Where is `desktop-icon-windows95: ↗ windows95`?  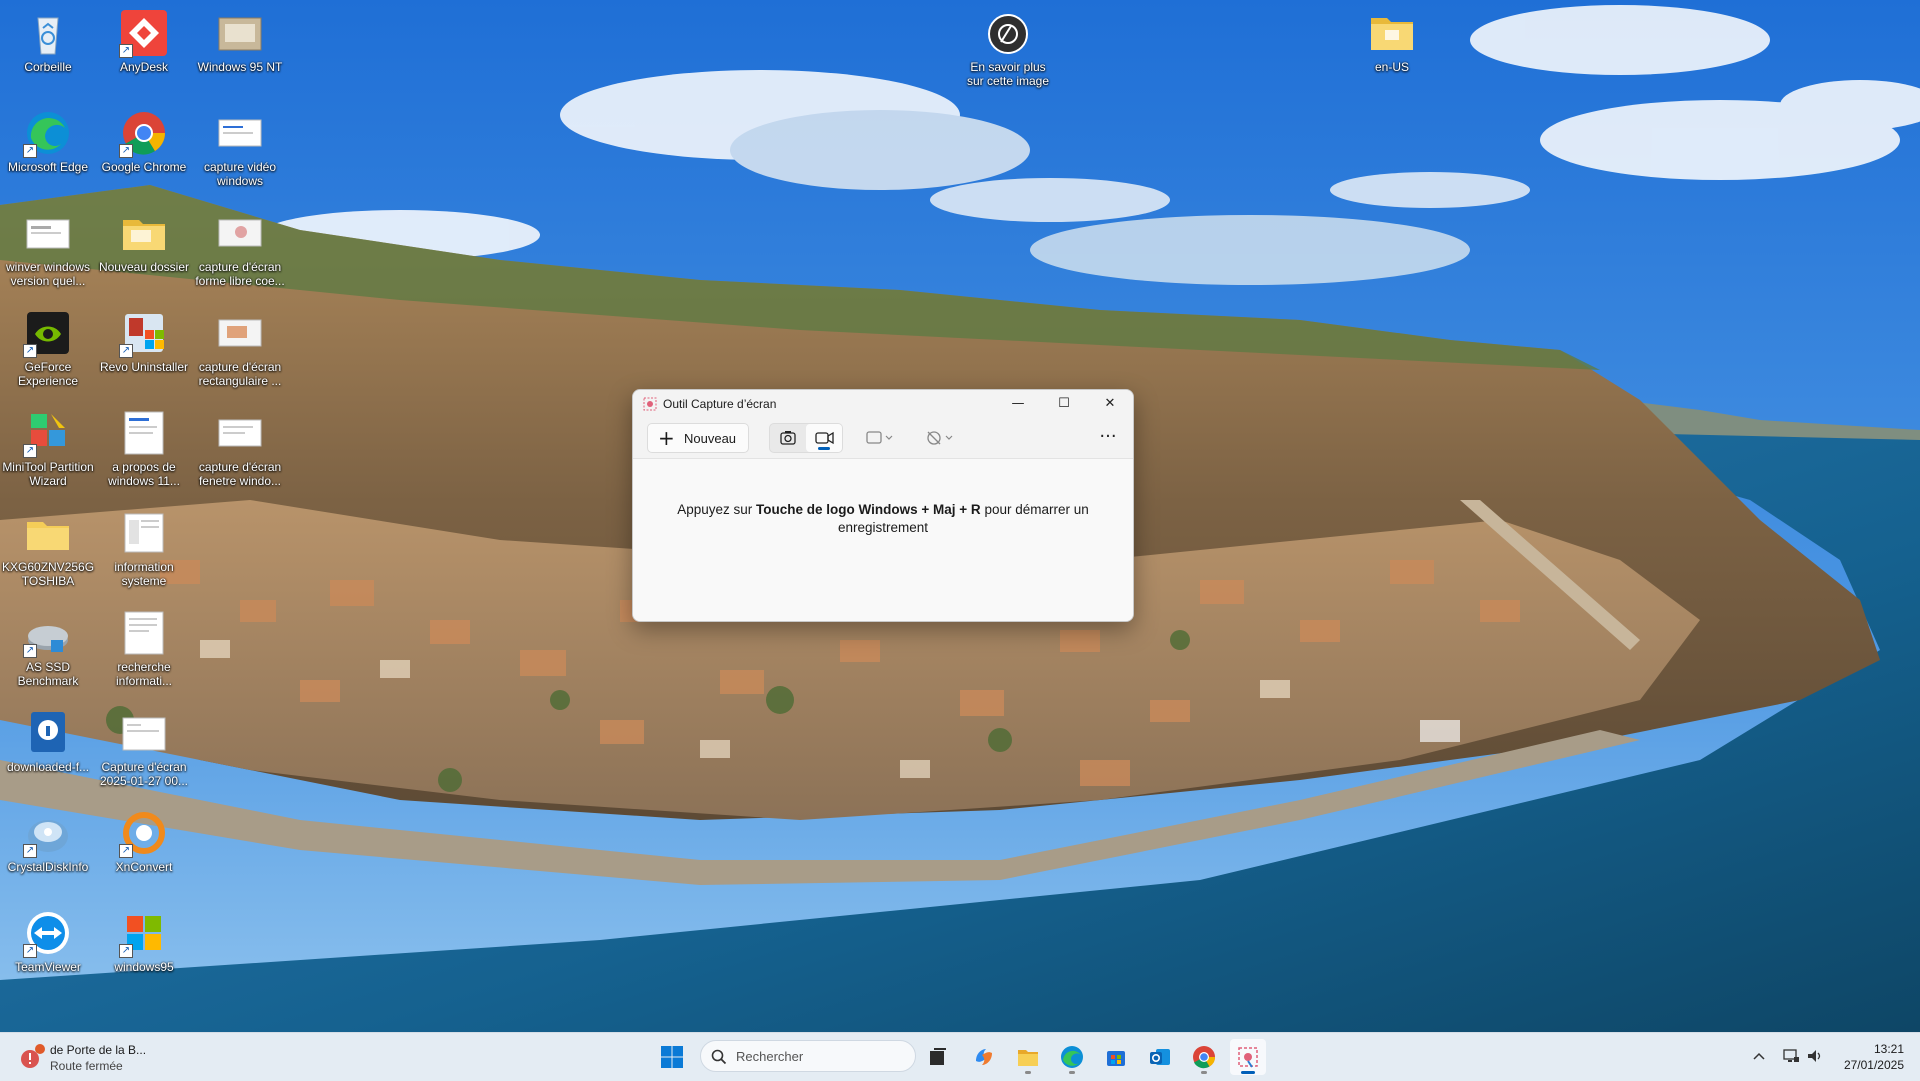
desktop-icon-windows95: ↗ windows95 is located at coordinates (144, 952).